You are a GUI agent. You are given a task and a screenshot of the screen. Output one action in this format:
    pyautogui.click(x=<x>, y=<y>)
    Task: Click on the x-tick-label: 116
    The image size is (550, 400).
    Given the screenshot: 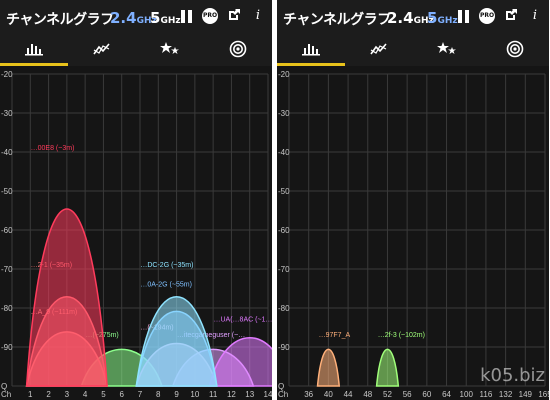 What is the action you would take?
    pyautogui.click(x=486, y=394)
    